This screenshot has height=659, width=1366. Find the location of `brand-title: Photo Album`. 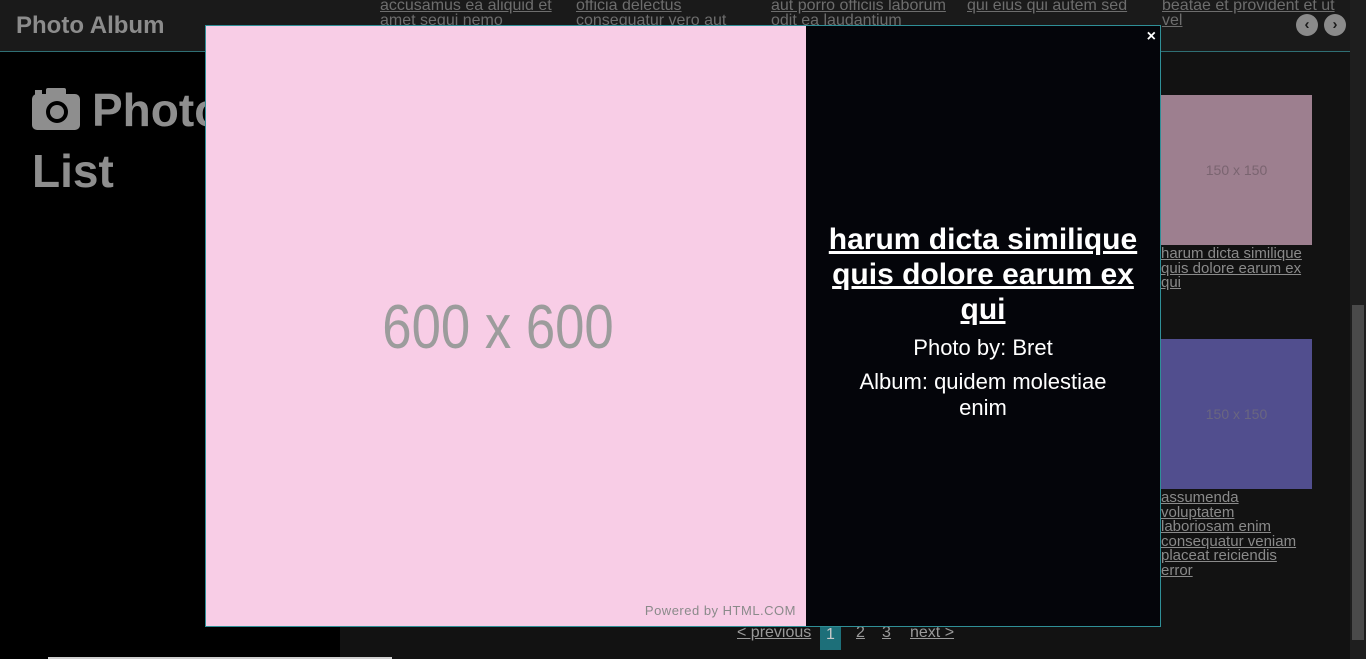

brand-title: Photo Album is located at coordinates (90, 26).